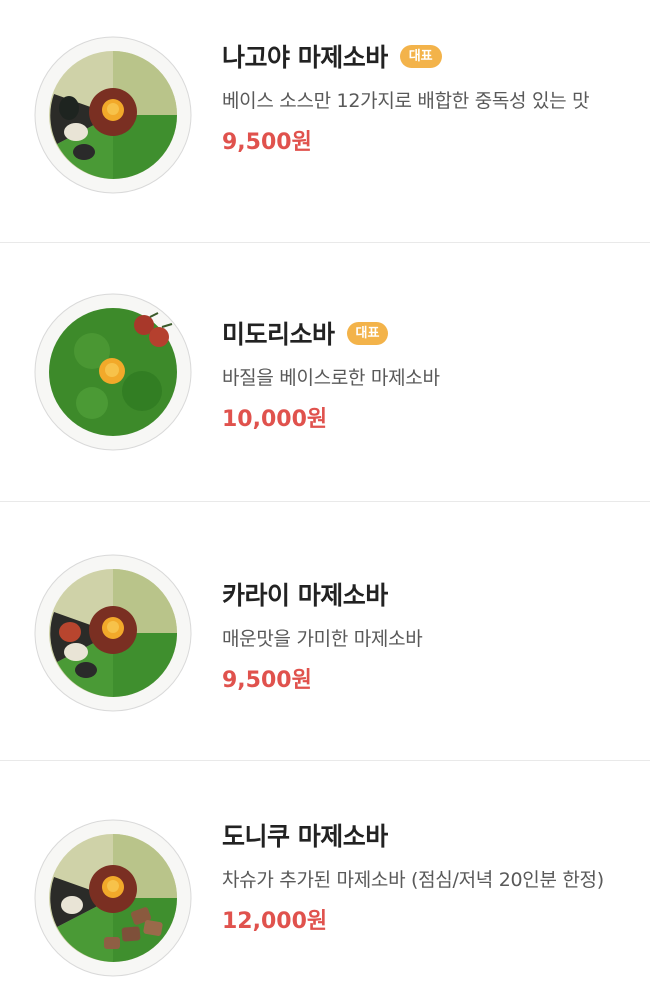  I want to click on menu-item-name: 카라이 마제소바, so click(305, 595).